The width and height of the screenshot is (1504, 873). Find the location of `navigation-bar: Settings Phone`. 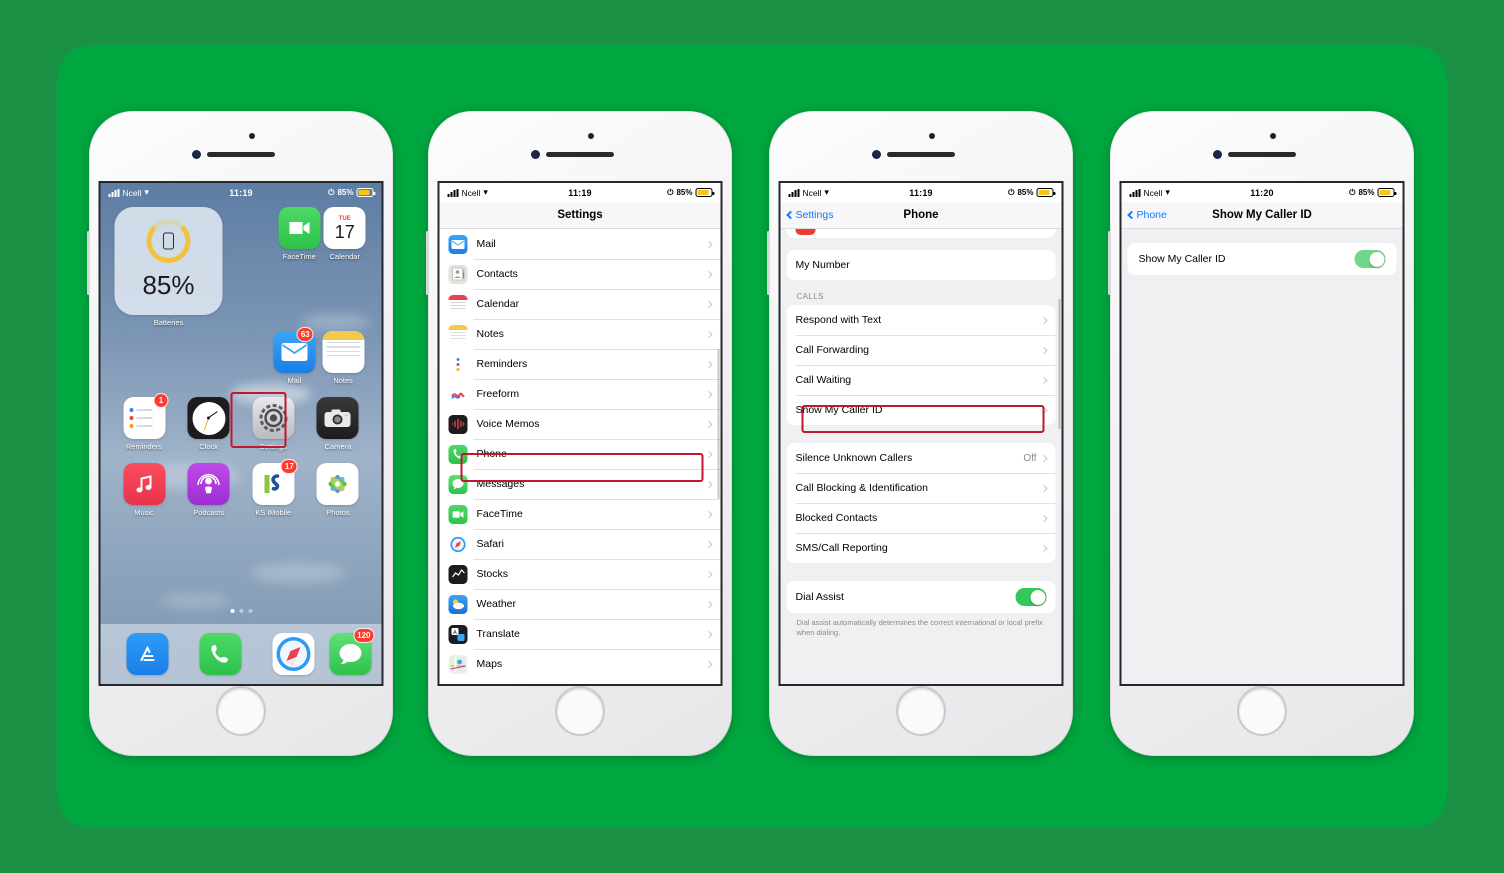

navigation-bar: Settings Phone is located at coordinates (921, 215).